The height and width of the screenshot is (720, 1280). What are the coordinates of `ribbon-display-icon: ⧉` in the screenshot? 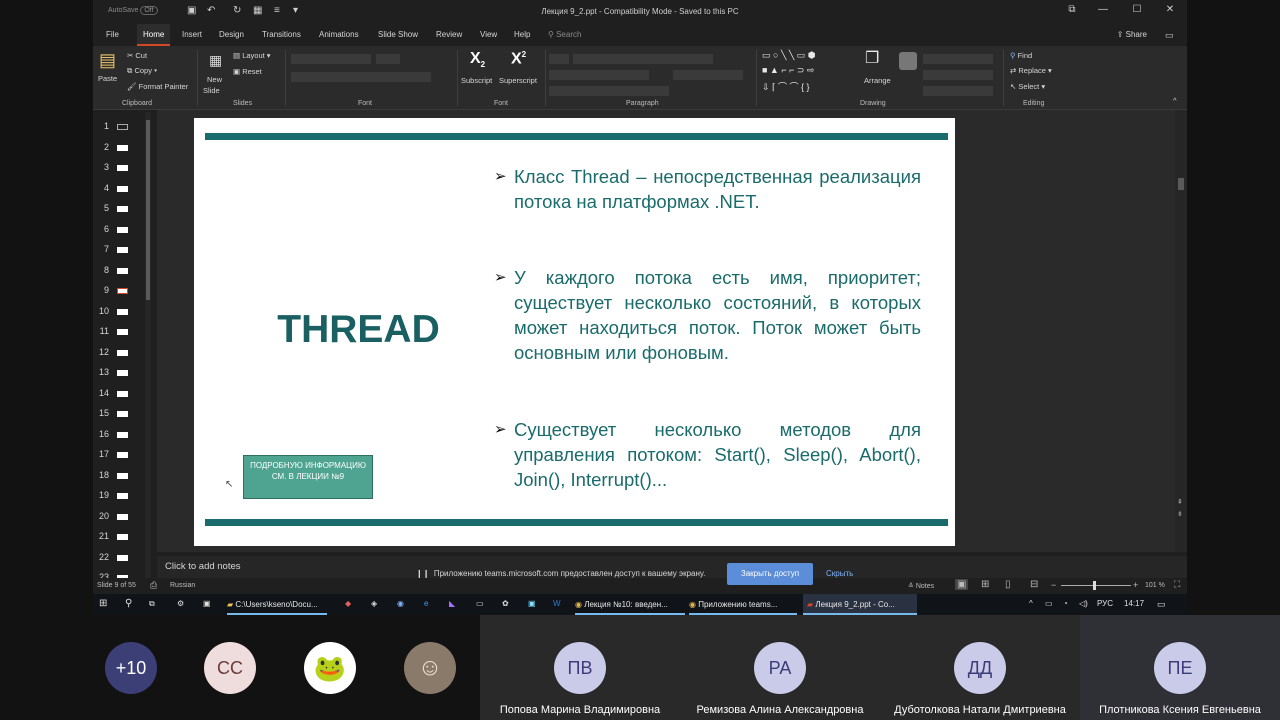 It's located at (1072, 9).